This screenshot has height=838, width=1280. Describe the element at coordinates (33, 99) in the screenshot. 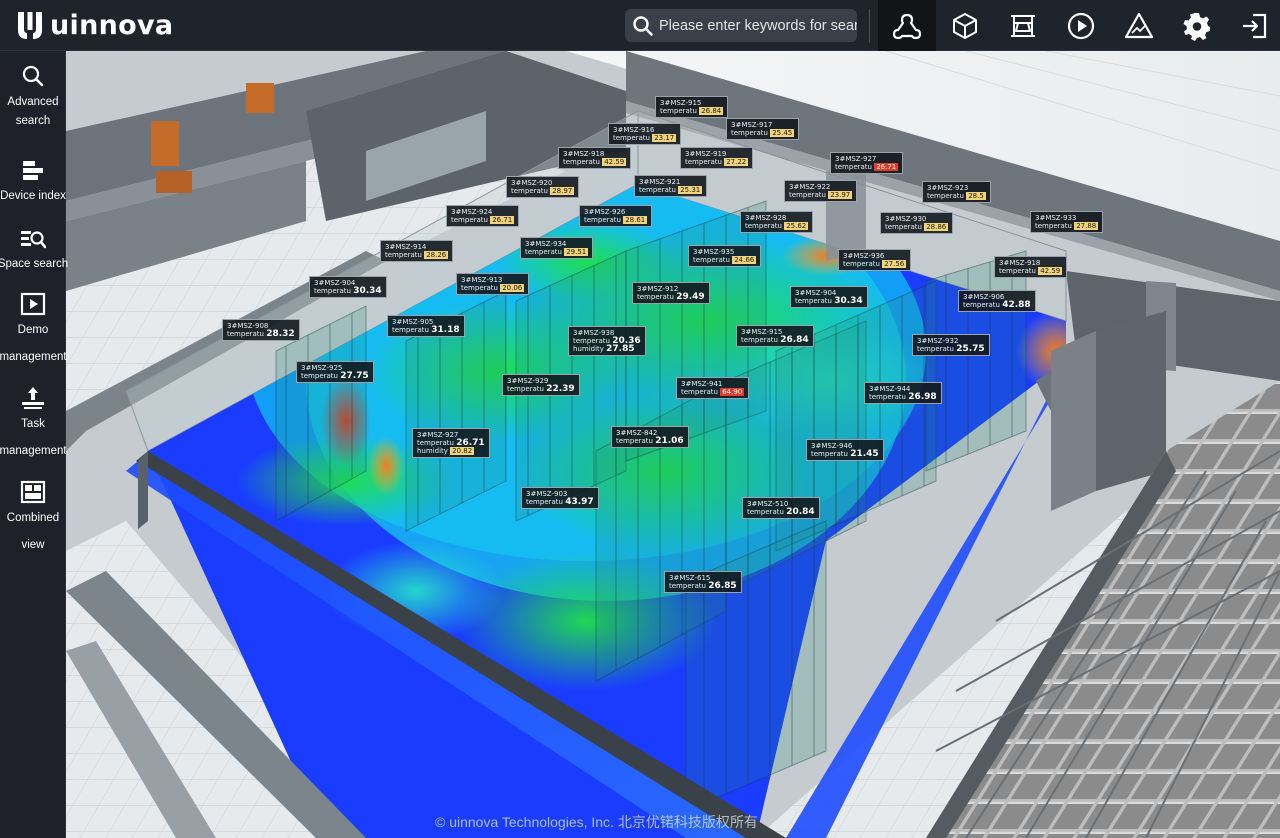

I see `sidebar-item-advanced-search: Advanced search` at that location.